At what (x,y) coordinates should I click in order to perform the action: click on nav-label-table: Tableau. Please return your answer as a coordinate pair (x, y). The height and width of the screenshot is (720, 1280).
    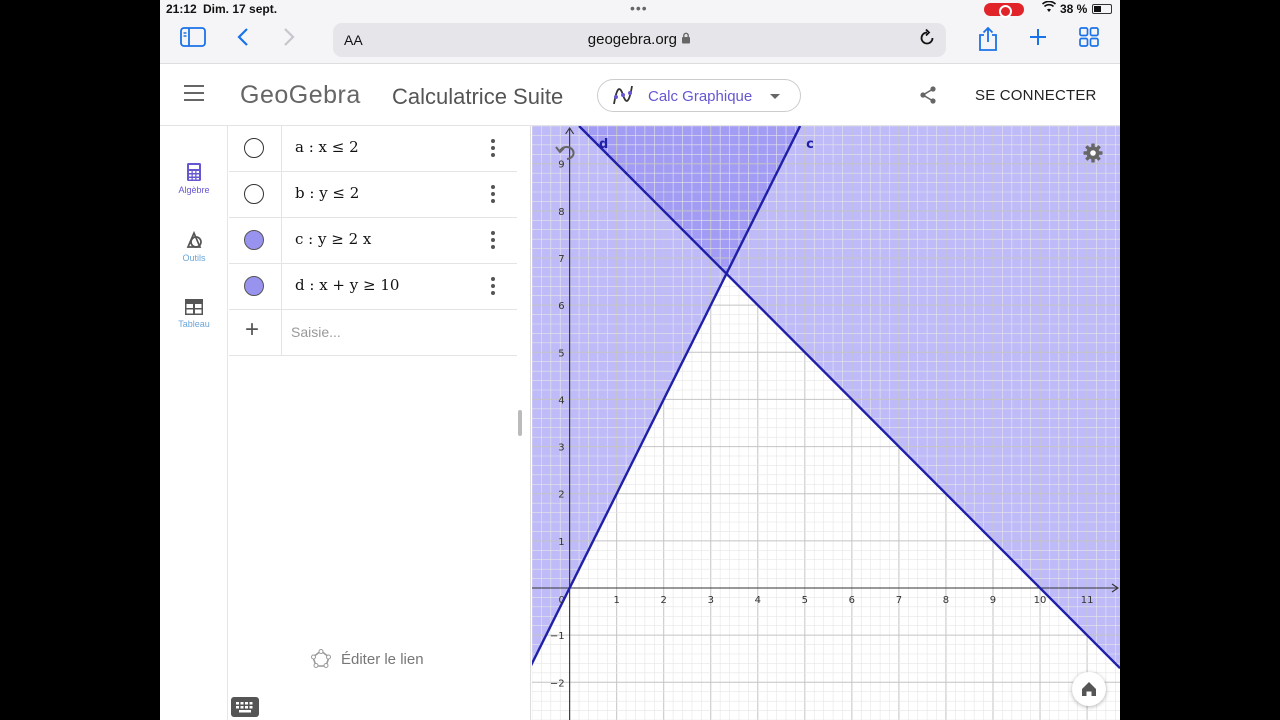
    Looking at the image, I should click on (194, 324).